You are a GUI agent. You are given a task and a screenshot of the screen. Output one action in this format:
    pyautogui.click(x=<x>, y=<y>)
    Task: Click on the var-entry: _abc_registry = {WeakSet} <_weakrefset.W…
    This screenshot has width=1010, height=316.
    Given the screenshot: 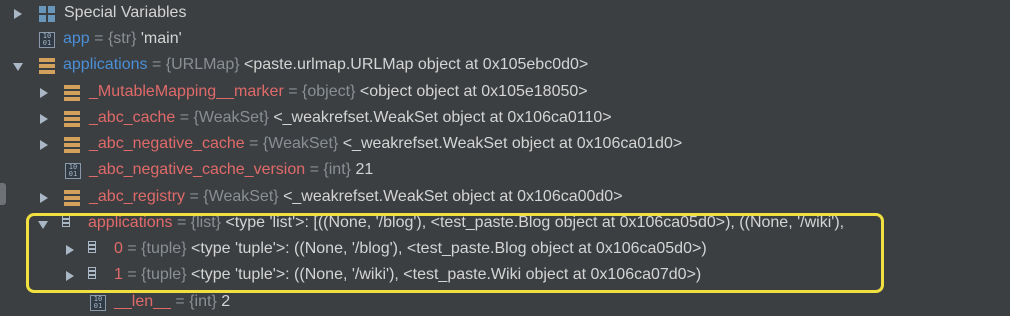 What is the action you would take?
    pyautogui.click(x=356, y=197)
    